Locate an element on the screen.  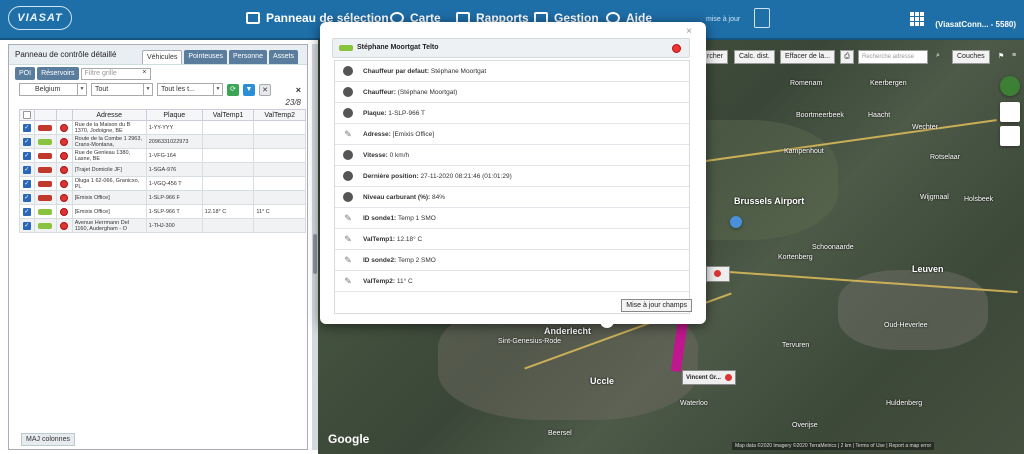
col-adresse: Adresse is located at coordinates (109, 115).